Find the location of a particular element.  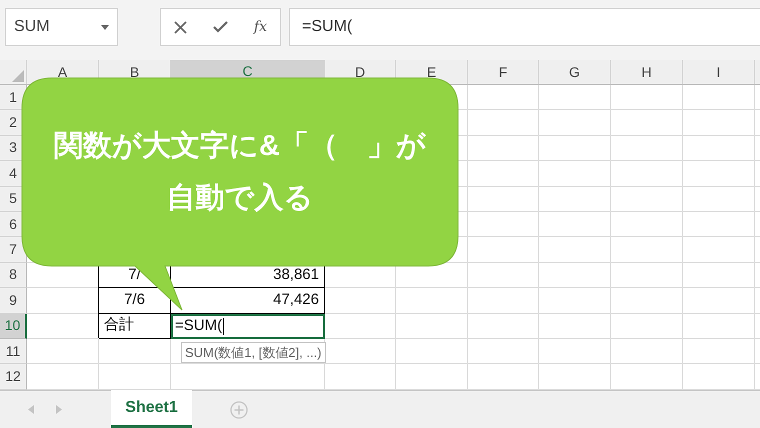

name-box-value: SUM is located at coordinates (32, 27).